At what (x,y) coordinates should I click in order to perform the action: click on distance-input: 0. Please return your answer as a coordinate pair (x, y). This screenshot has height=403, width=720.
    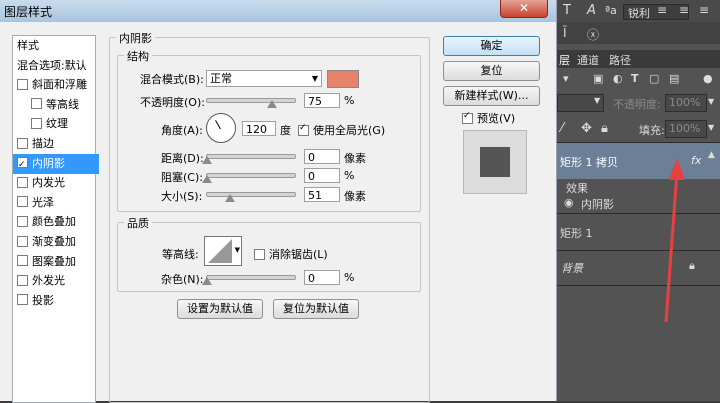
    Looking at the image, I should click on (322, 156).